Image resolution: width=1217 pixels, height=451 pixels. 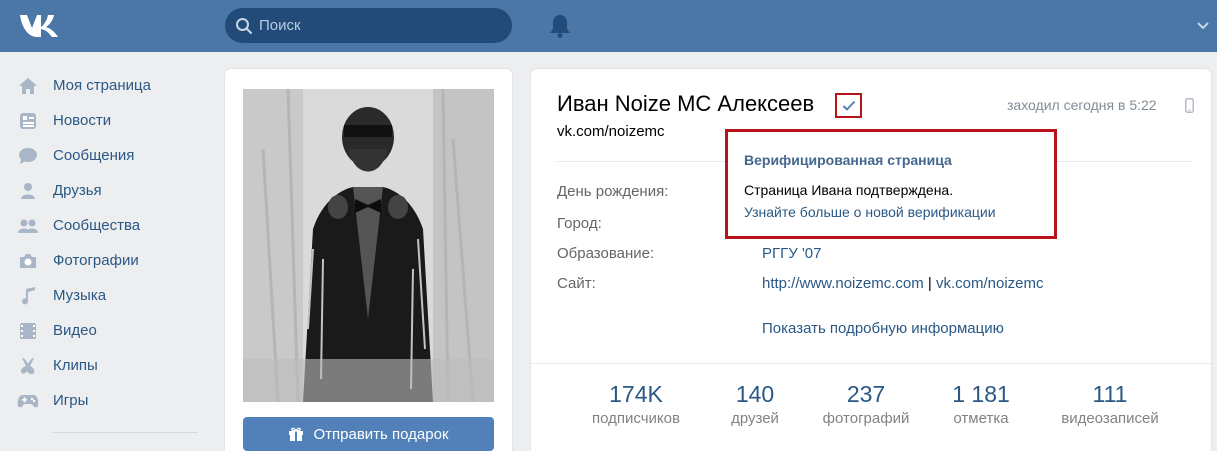 I want to click on friends-icon, so click(x=28, y=191).